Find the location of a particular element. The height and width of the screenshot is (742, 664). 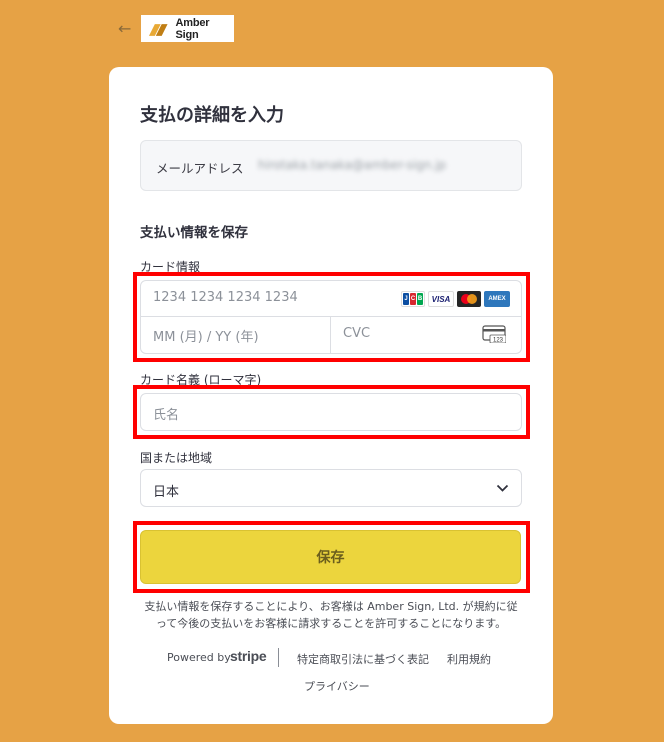

logo-mark-icon is located at coordinates (158, 29).